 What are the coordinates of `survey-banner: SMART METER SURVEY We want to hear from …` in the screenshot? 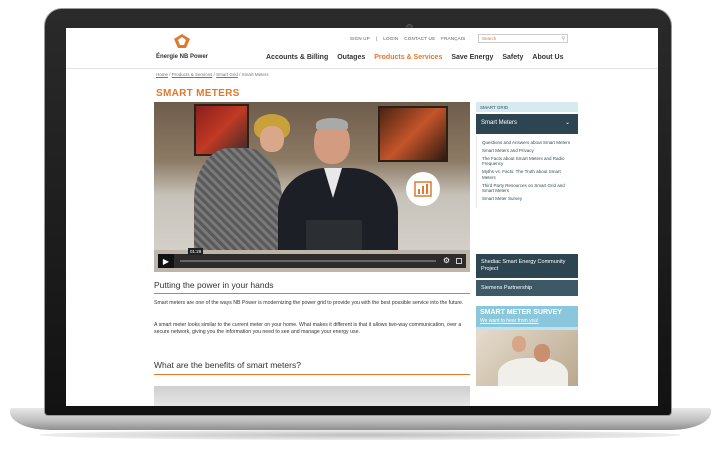 It's located at (527, 346).